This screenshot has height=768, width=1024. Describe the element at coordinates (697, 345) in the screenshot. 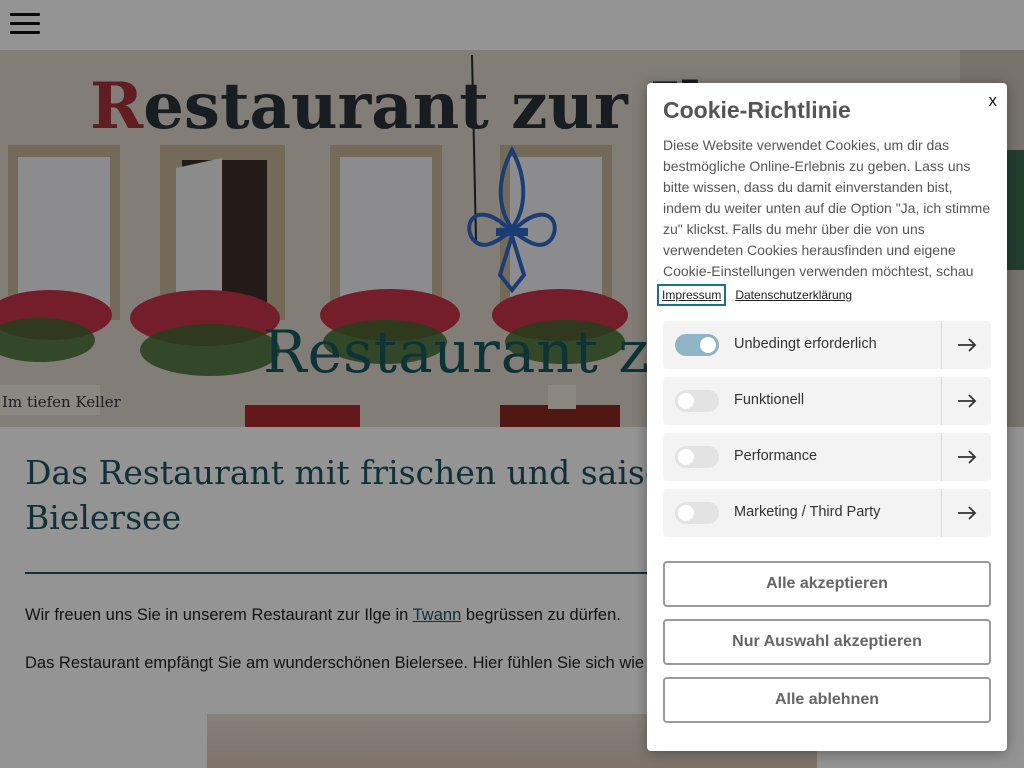

I see `essential-toggle` at that location.